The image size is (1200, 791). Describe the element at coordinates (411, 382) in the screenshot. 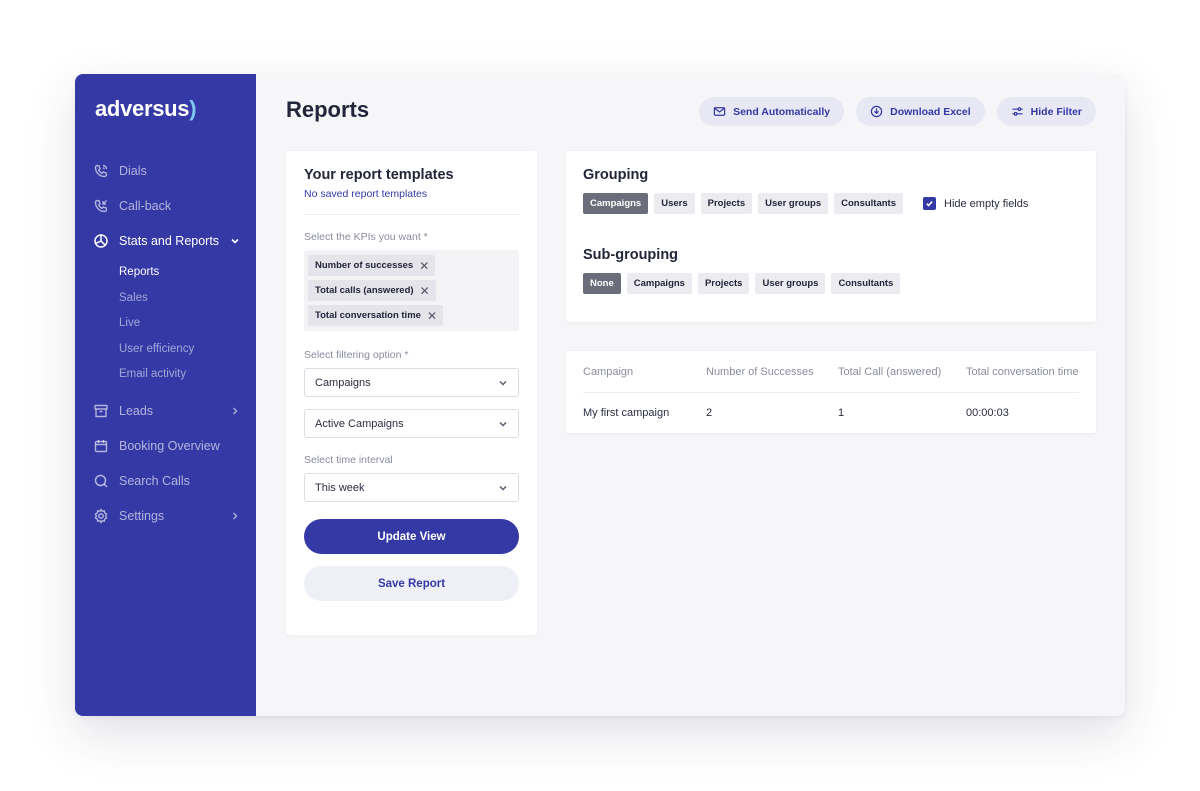

I see `filter-option-select: Campaigns` at that location.